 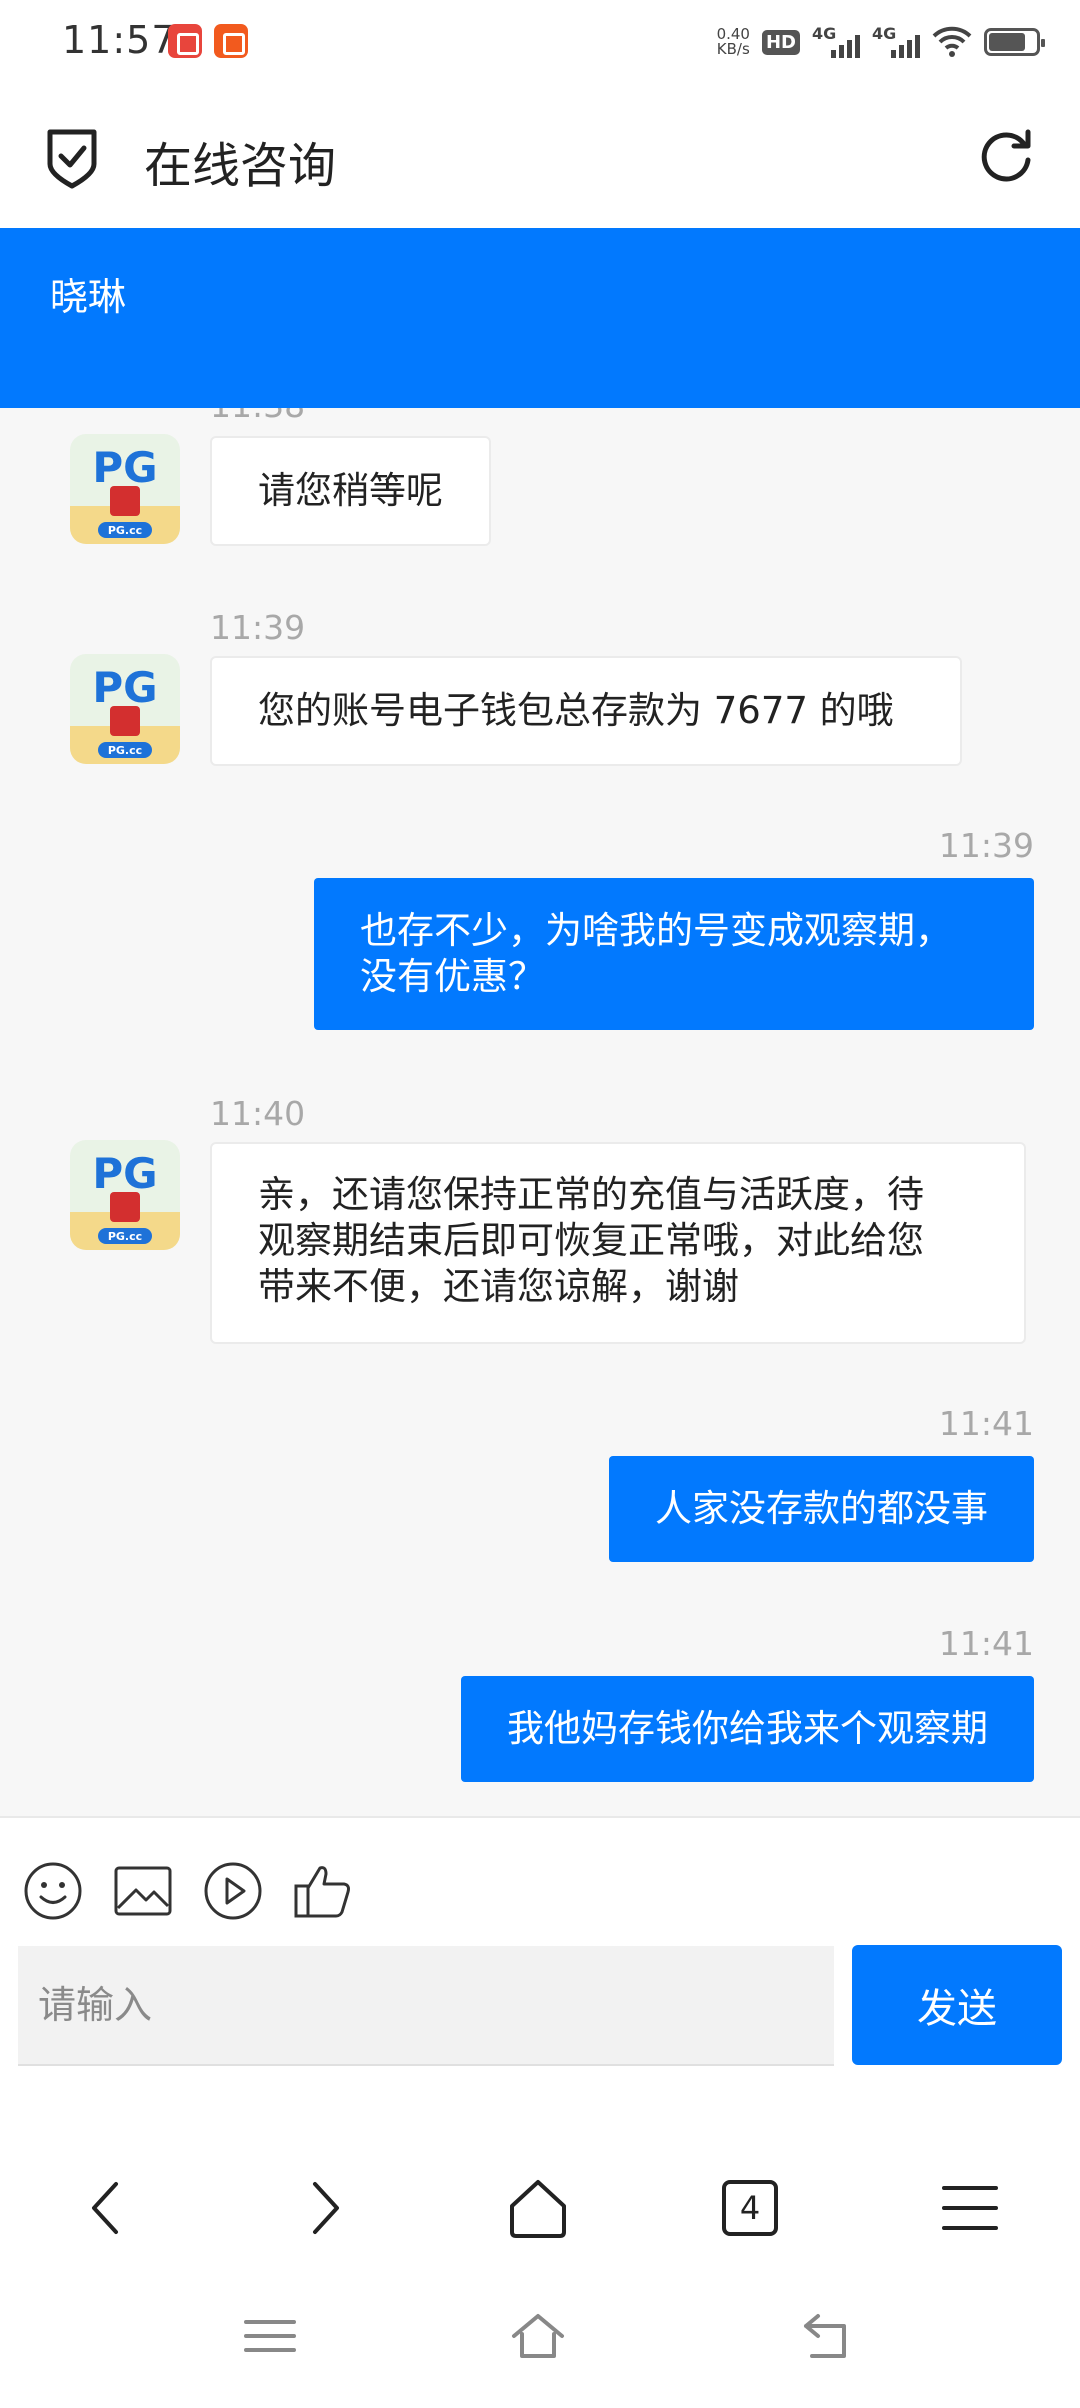 I want to click on message-line: 也存不少，为啥我的号变成观察期，, so click(x=656, y=930).